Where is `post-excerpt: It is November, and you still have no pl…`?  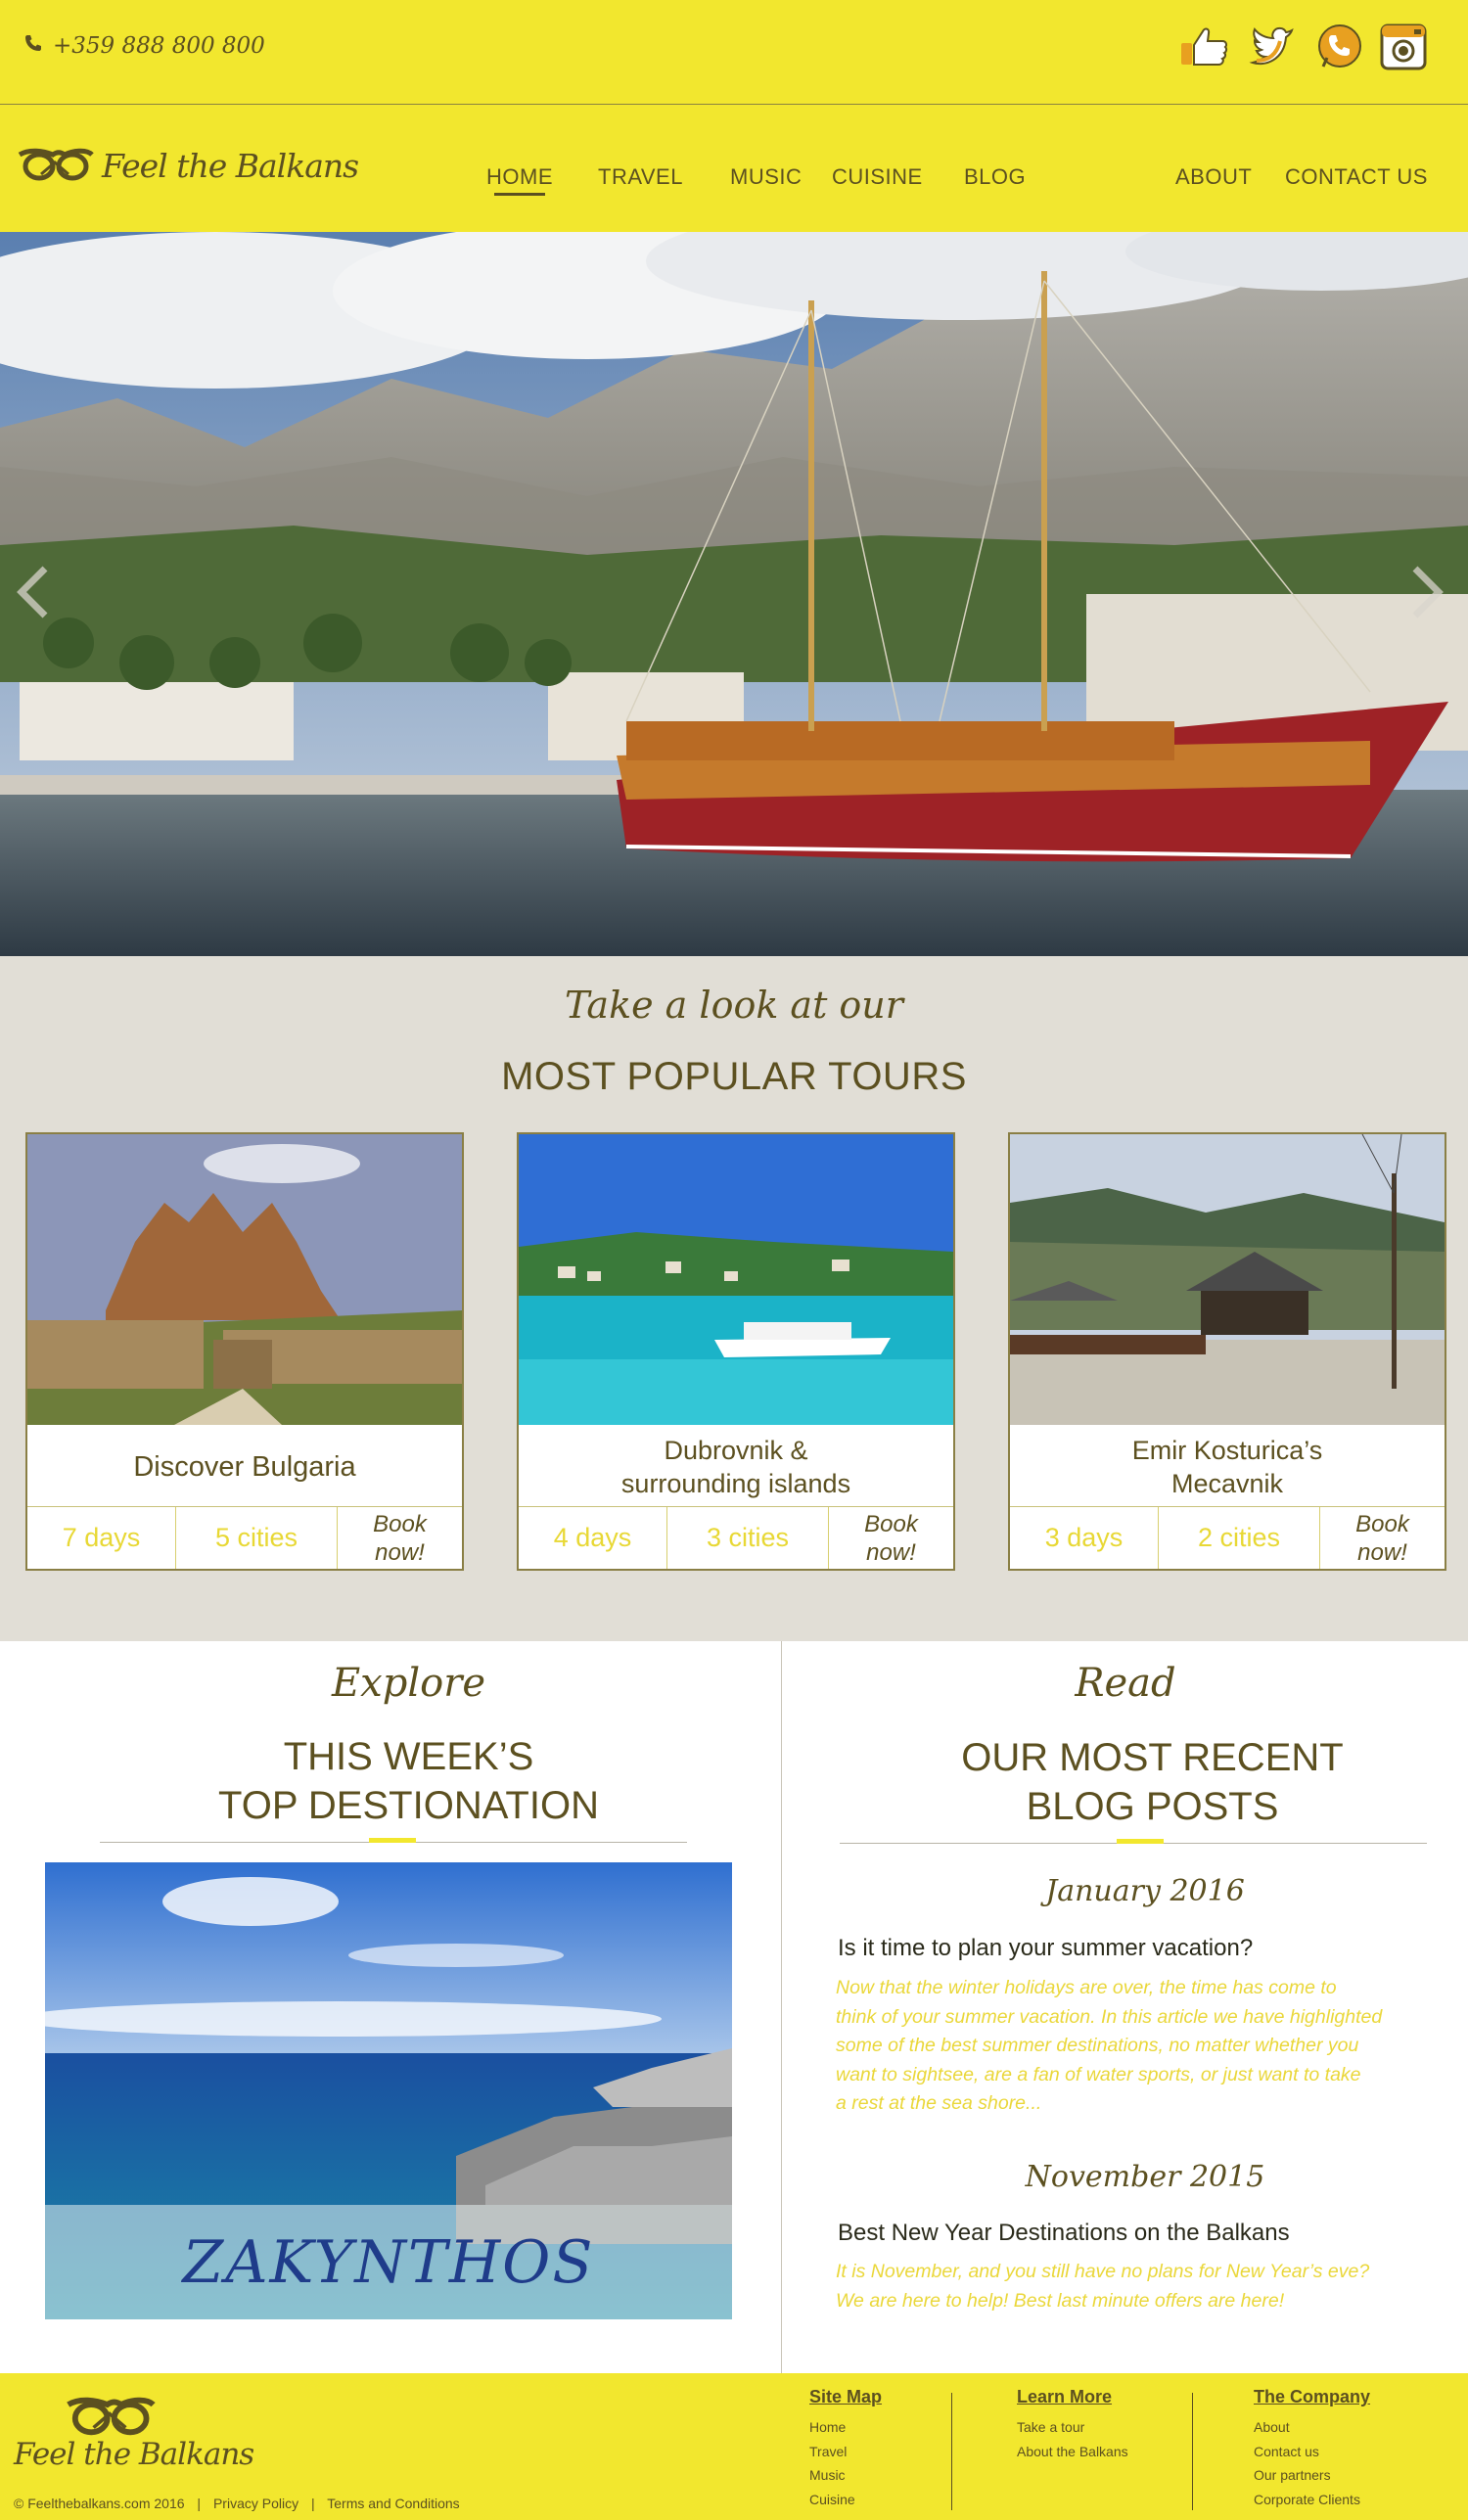
post-excerpt: It is November, and you still have no pl… is located at coordinates (1103, 2286).